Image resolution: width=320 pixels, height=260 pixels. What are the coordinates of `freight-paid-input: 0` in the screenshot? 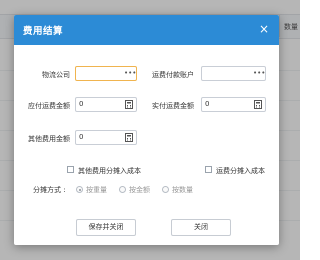 It's located at (233, 104).